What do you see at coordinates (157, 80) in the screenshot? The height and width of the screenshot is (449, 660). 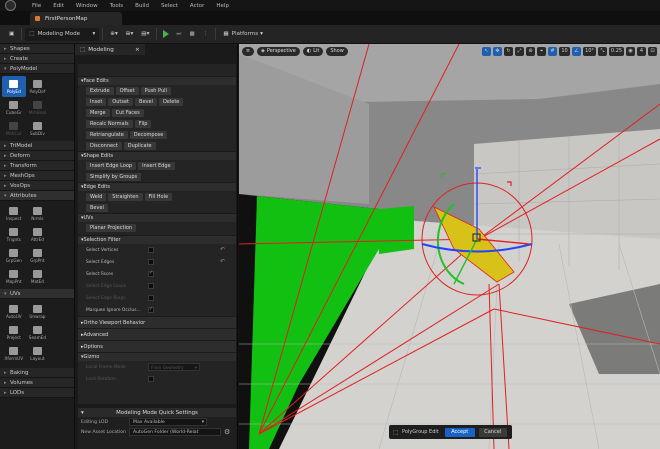 I see `section-face-edits: ▾ Face Edits` at bounding box center [157, 80].